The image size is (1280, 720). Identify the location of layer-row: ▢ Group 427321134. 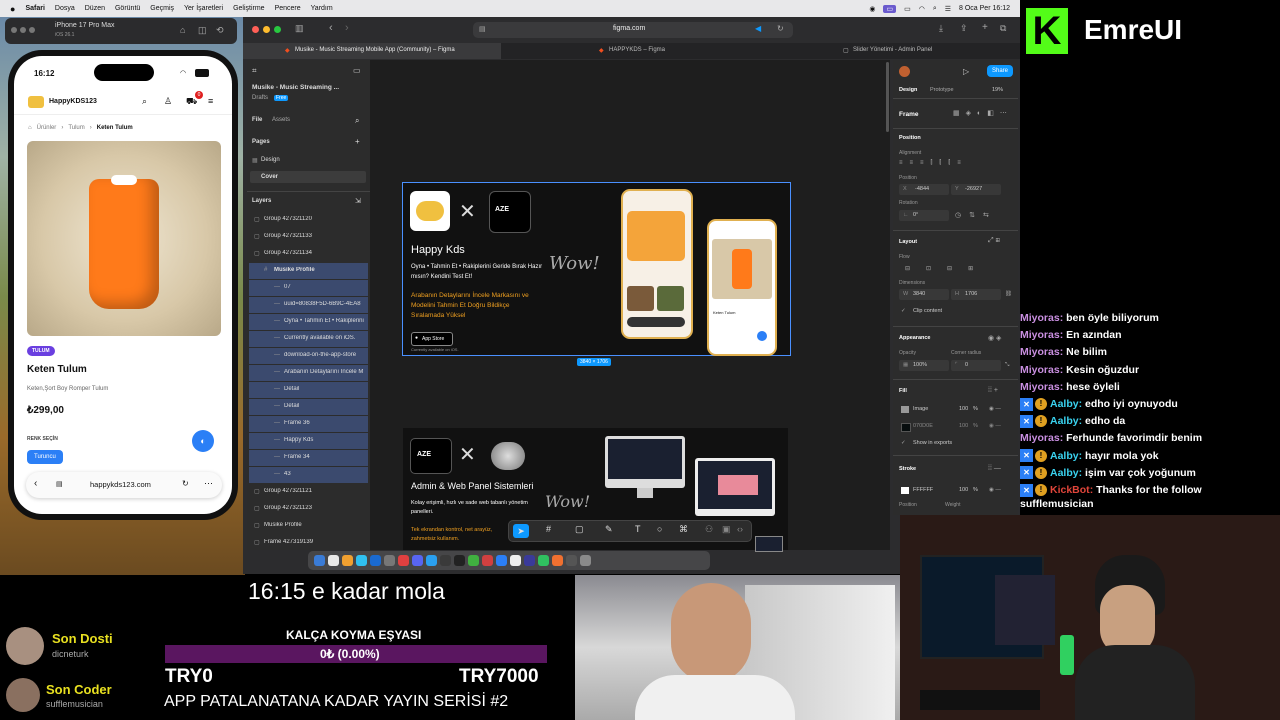
(308, 254).